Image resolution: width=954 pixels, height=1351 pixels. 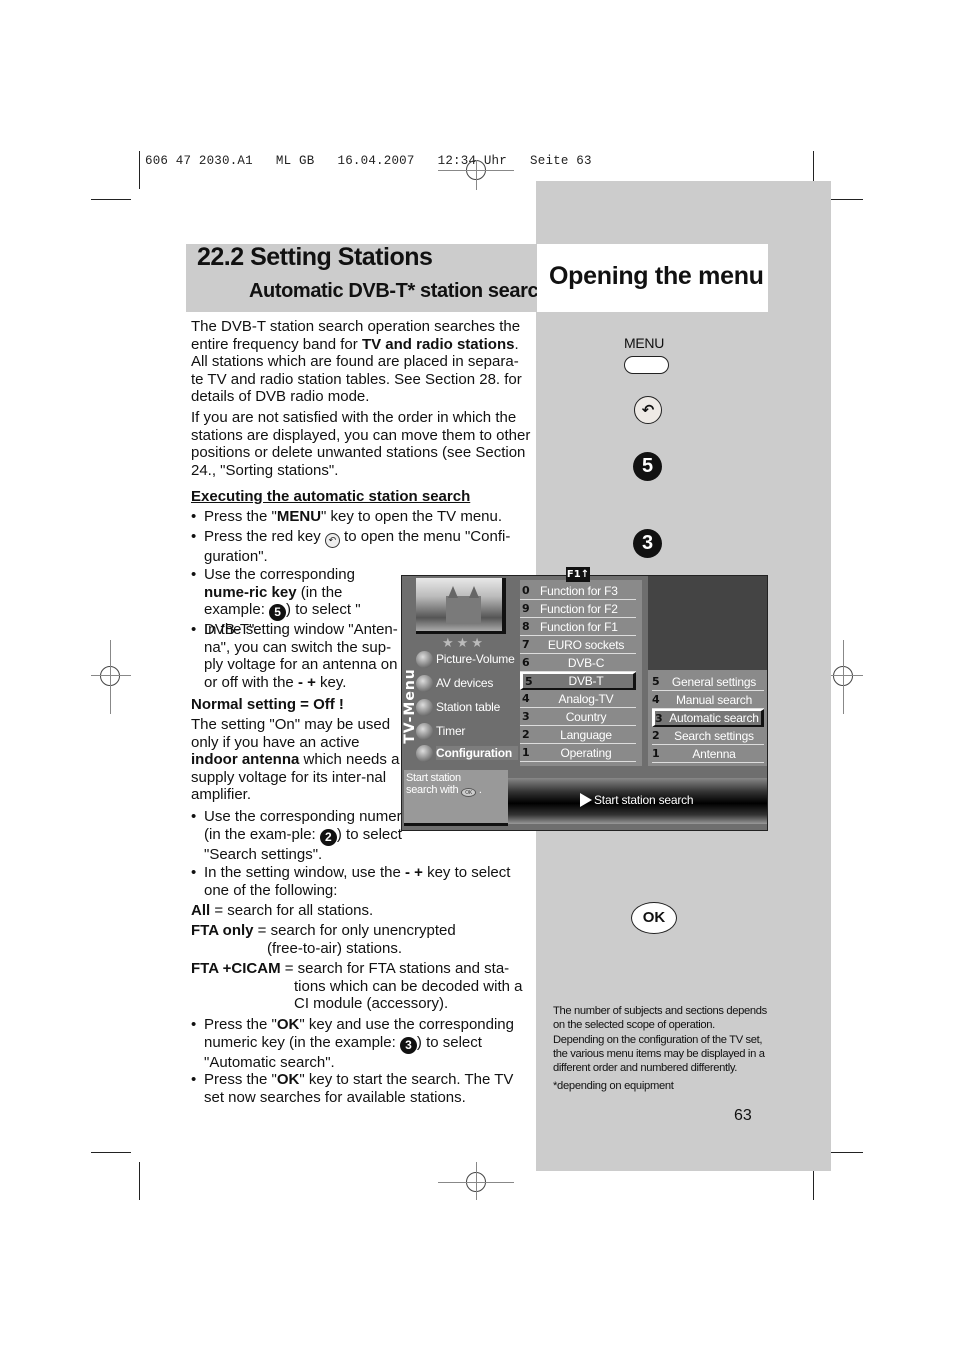 What do you see at coordinates (371, 1003) in the screenshot?
I see `option-fta-cicam-cont-2: CI module (accessory).` at bounding box center [371, 1003].